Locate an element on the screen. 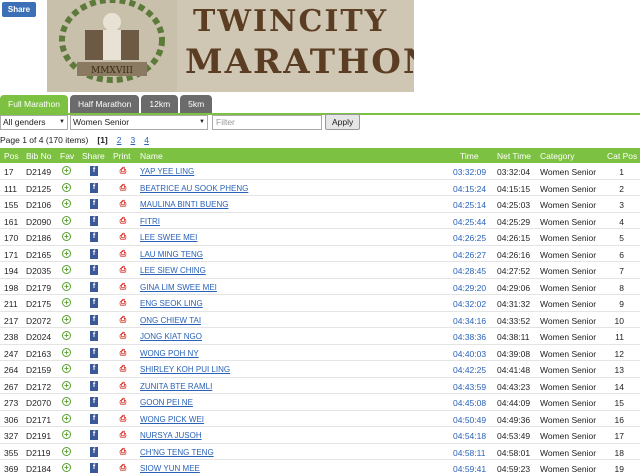  page-link-2: 2 is located at coordinates (119, 140).